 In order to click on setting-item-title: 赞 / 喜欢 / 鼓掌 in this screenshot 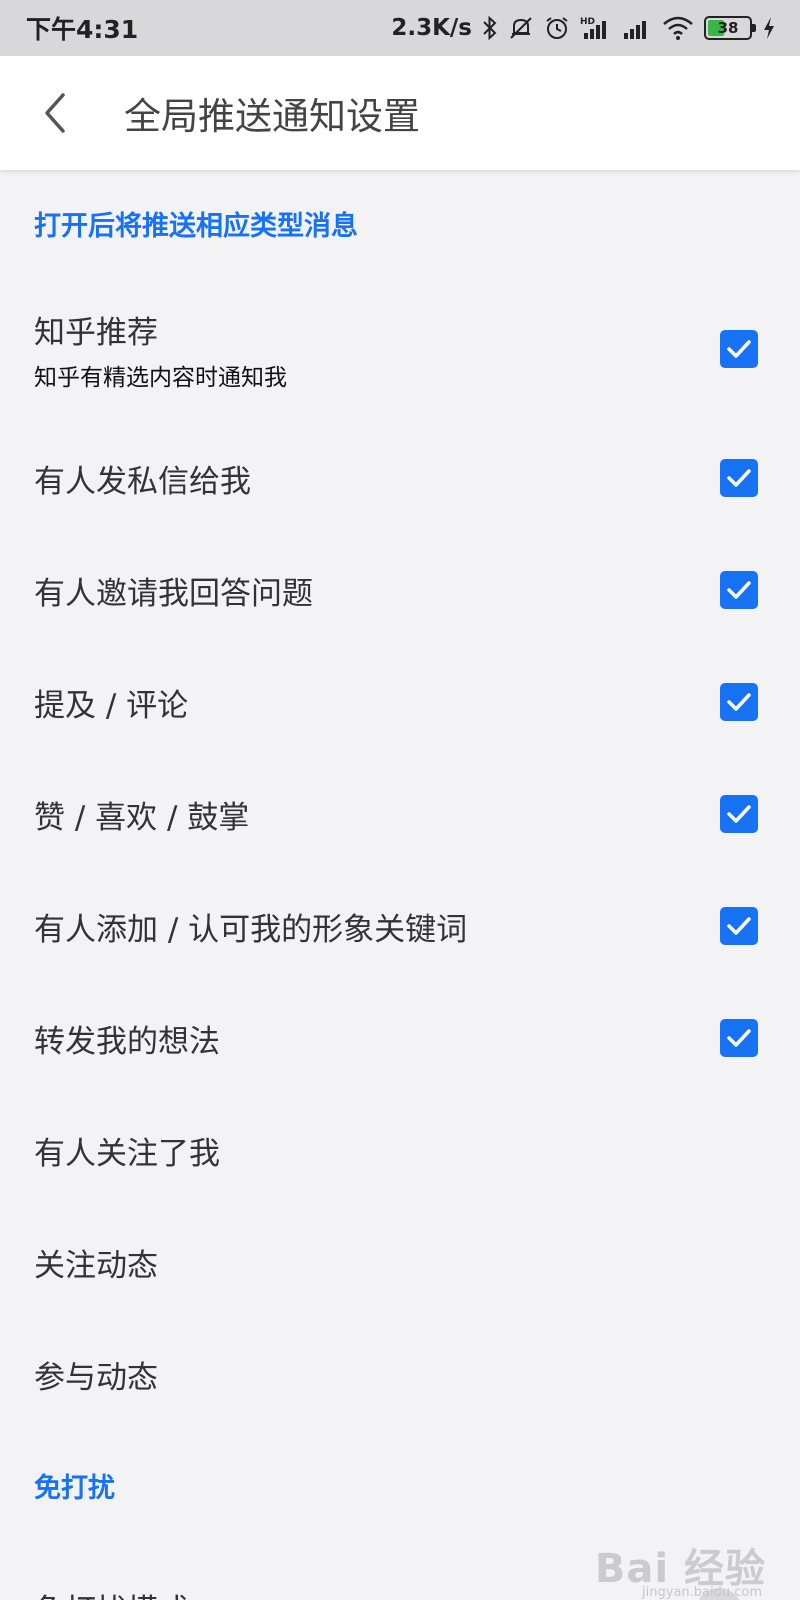, I will do `click(142, 817)`.